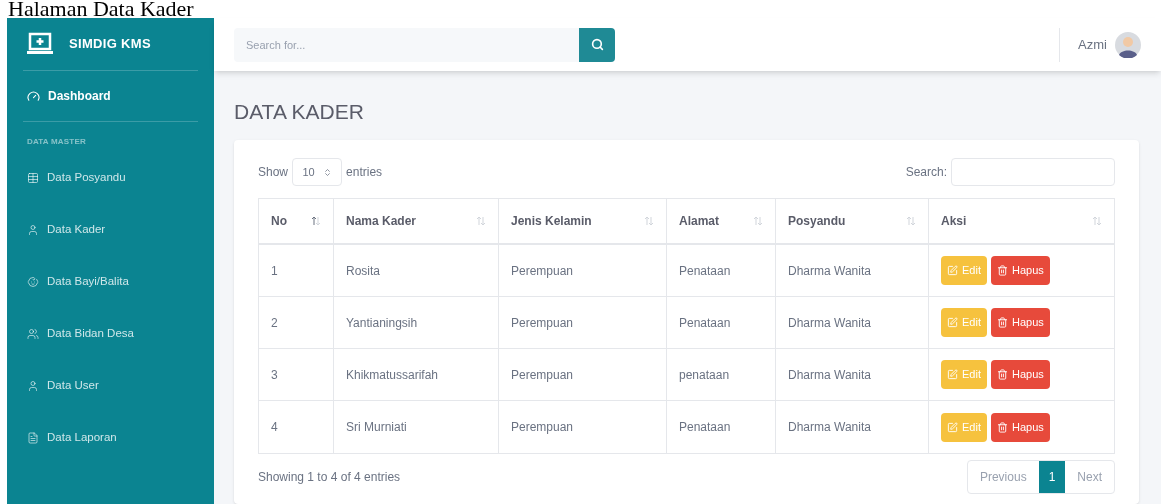 The width and height of the screenshot is (1161, 504). What do you see at coordinates (721, 374) in the screenshot?
I see `table-cell: penataan` at bounding box center [721, 374].